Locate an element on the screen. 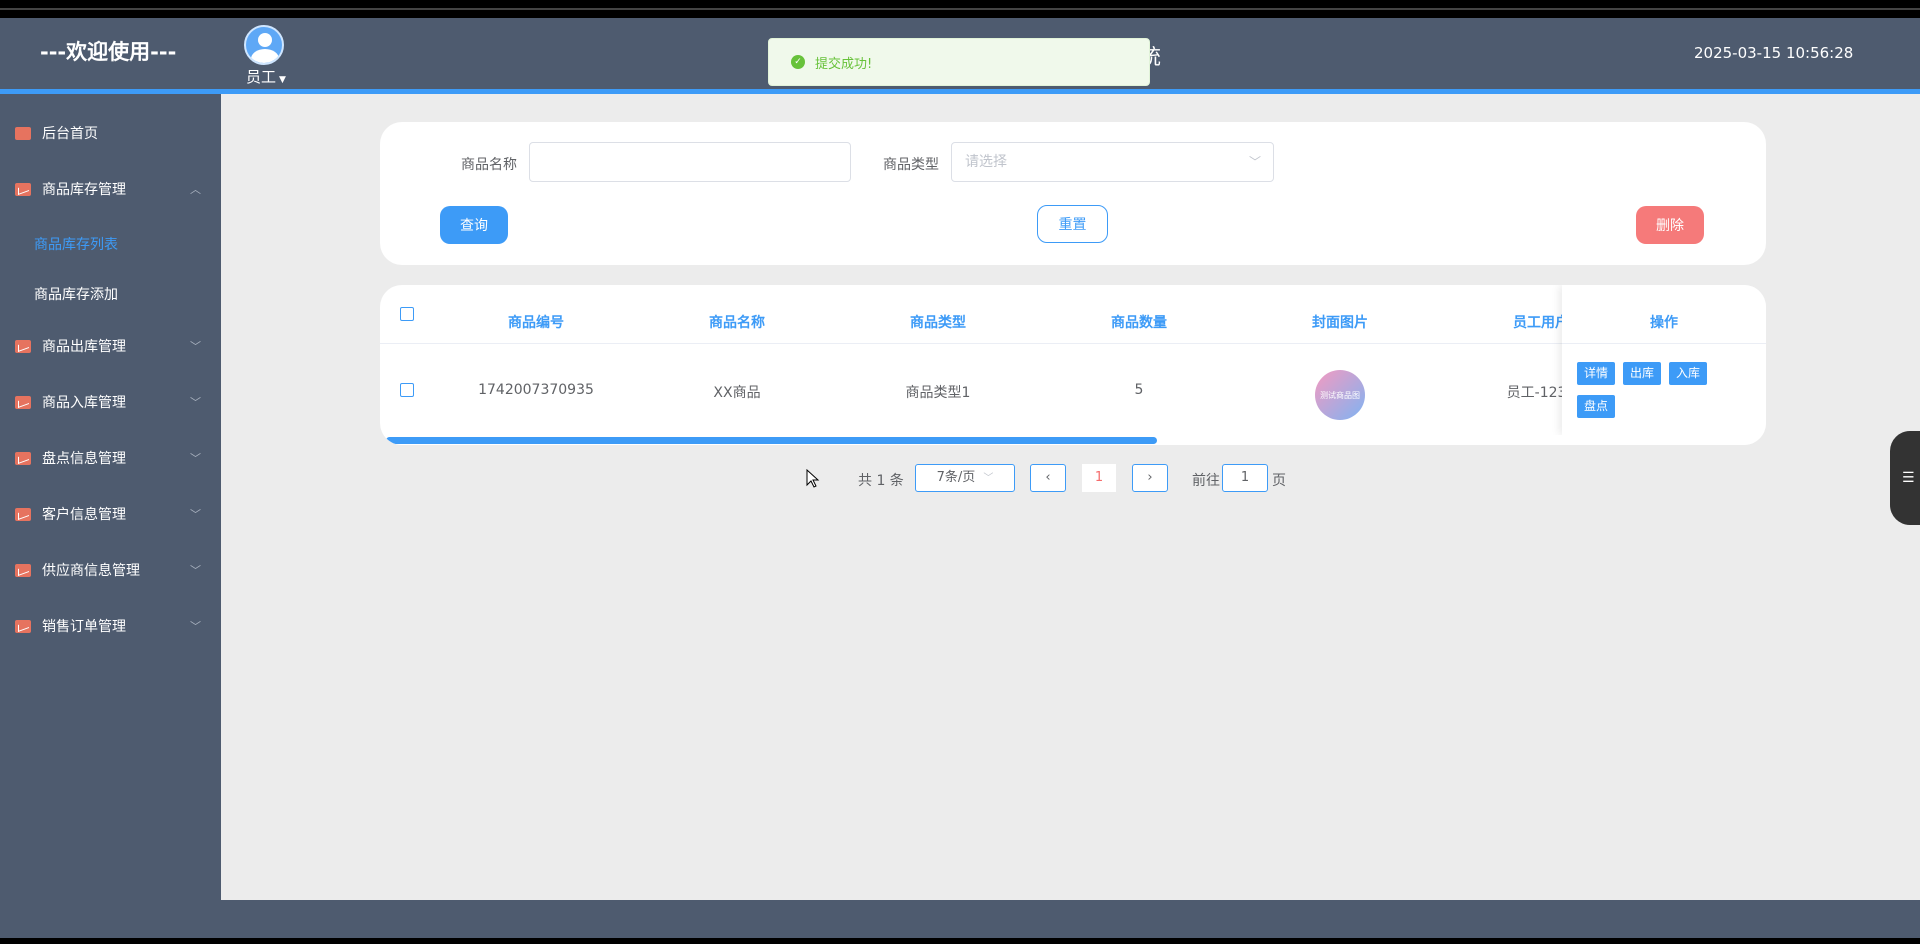 This screenshot has width=1920, height=944. sidebar-item-label: 客户信息管理 is located at coordinates (84, 515).